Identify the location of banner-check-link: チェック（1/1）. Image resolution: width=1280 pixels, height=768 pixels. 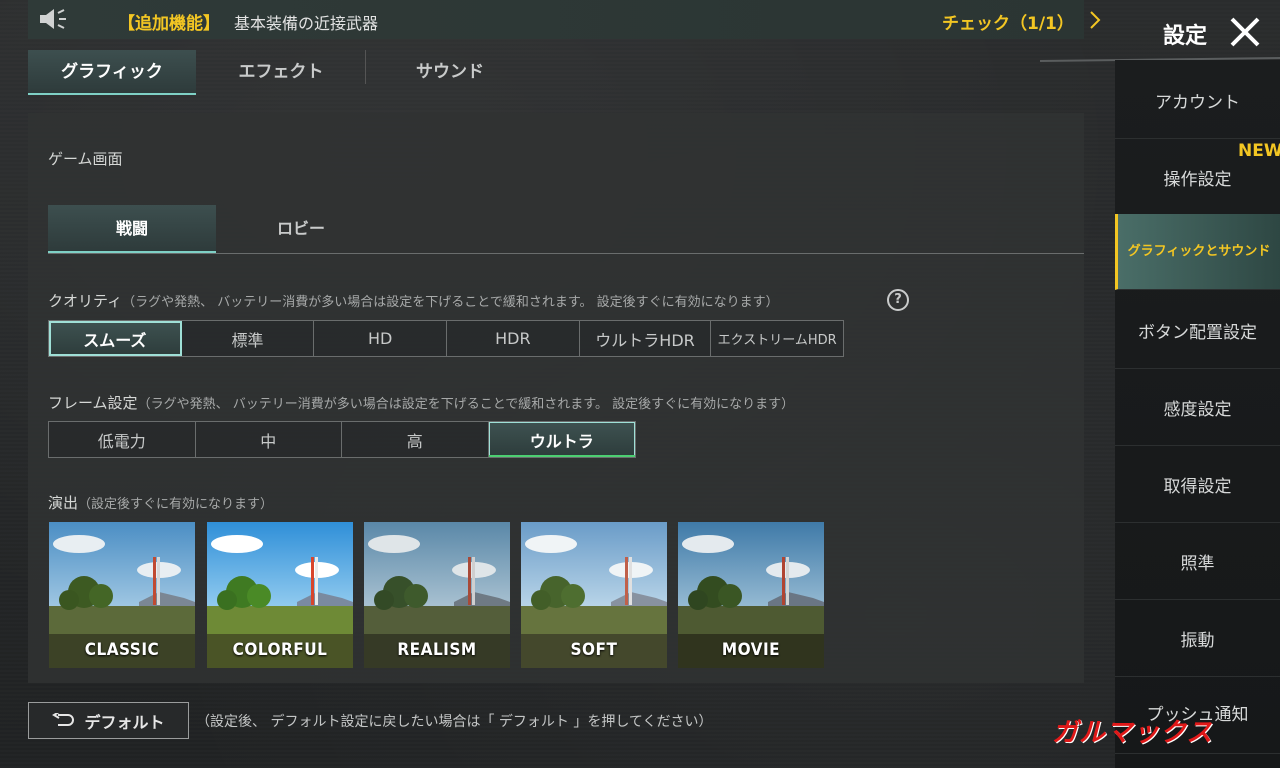
(1008, 21).